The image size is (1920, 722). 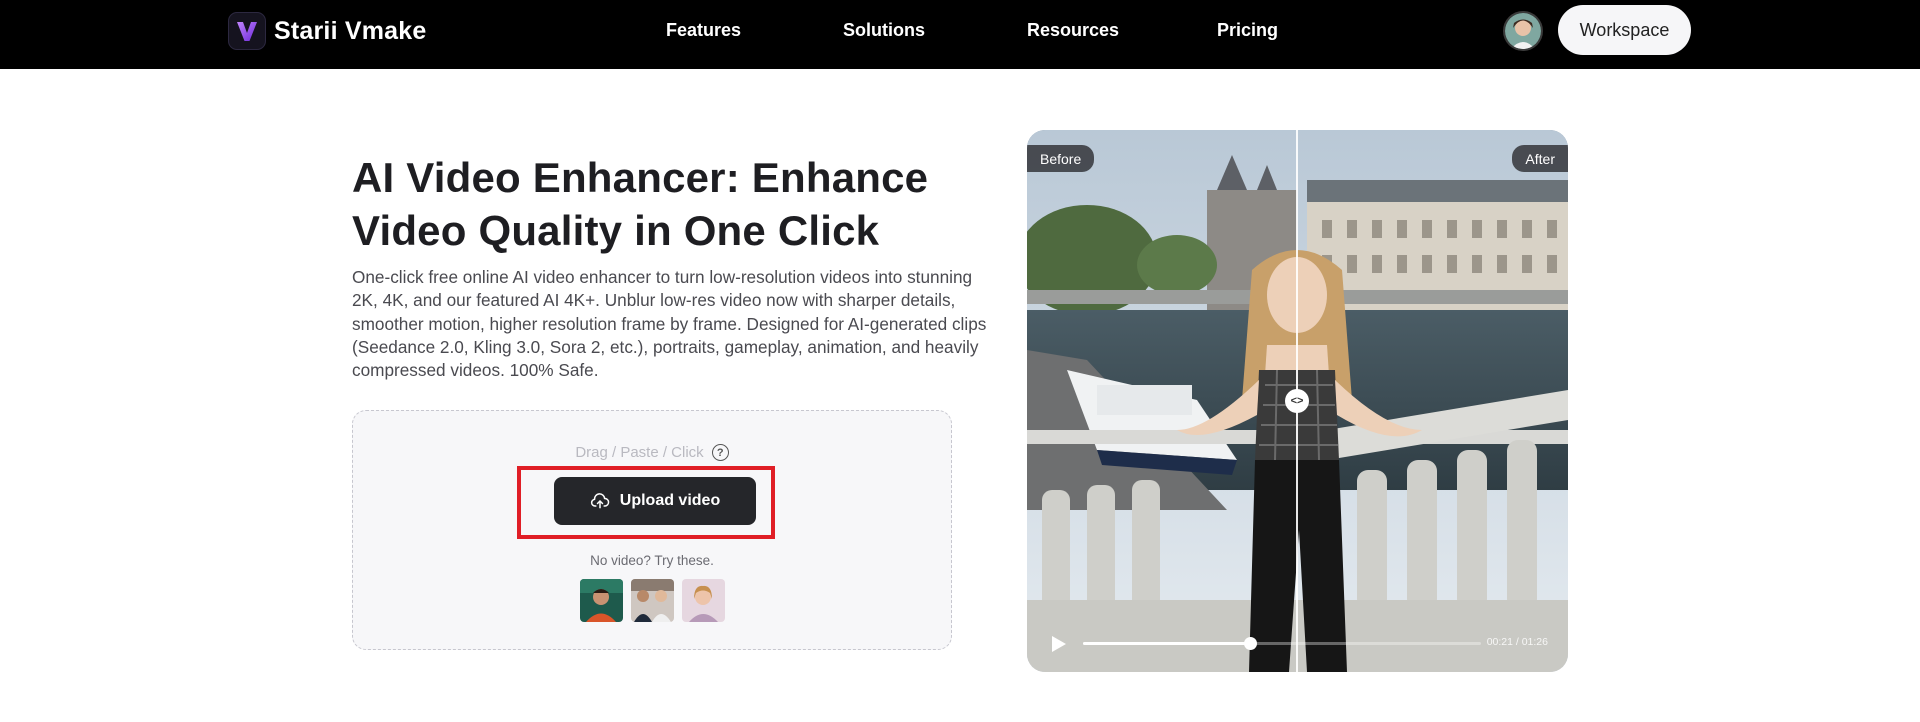 I want to click on compare-slider-handle: <>, so click(x=1297, y=401).